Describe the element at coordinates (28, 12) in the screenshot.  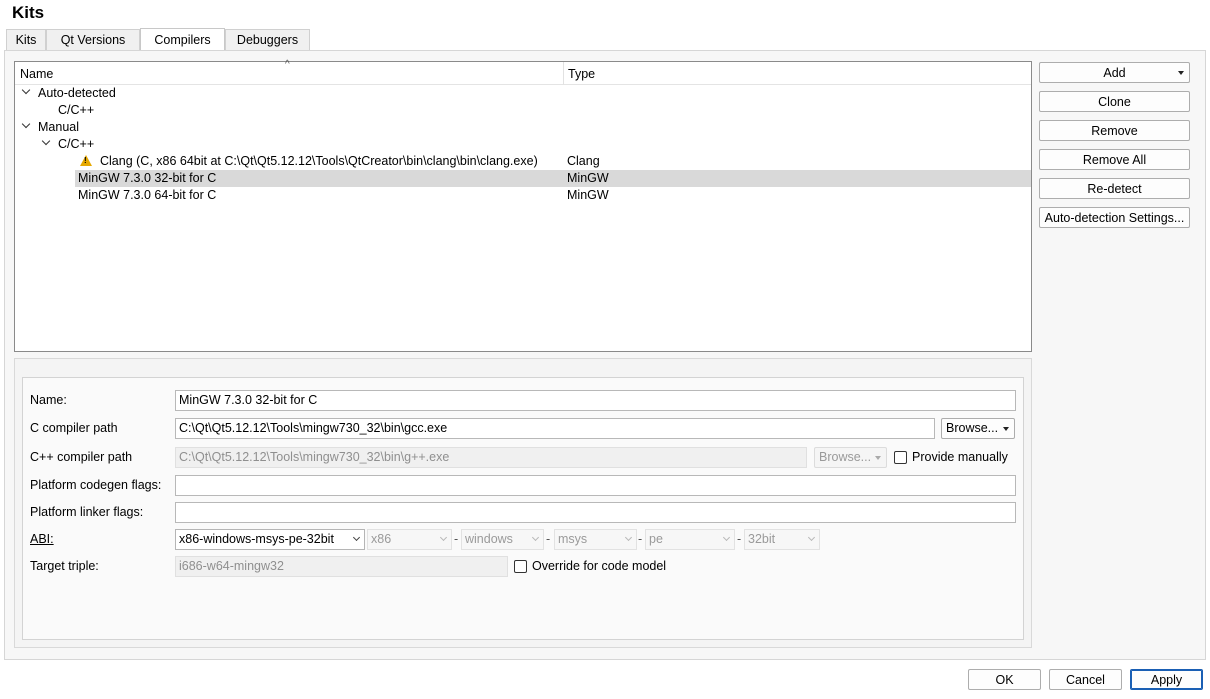
I see `page-title: Kits` at that location.